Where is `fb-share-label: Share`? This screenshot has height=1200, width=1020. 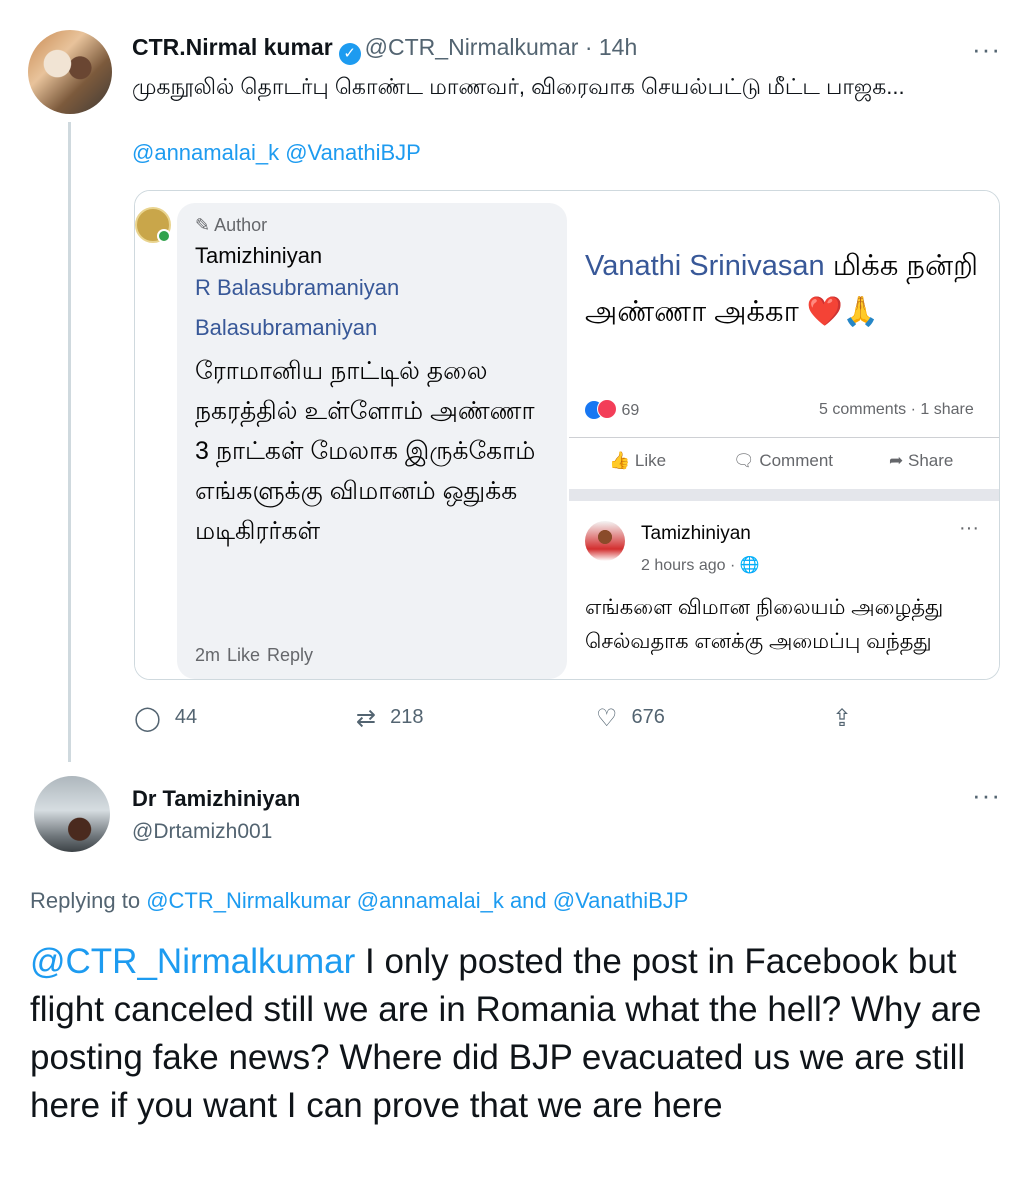
fb-share-label: Share is located at coordinates (930, 460).